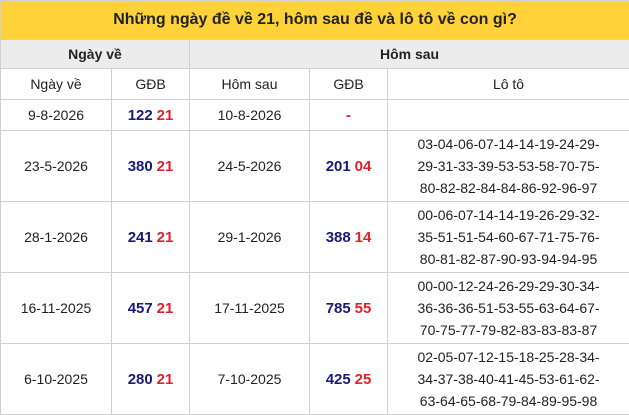 This screenshot has width=629, height=415. Describe the element at coordinates (363, 166) in the screenshot. I see `next-gdb-suffix: 04` at that location.